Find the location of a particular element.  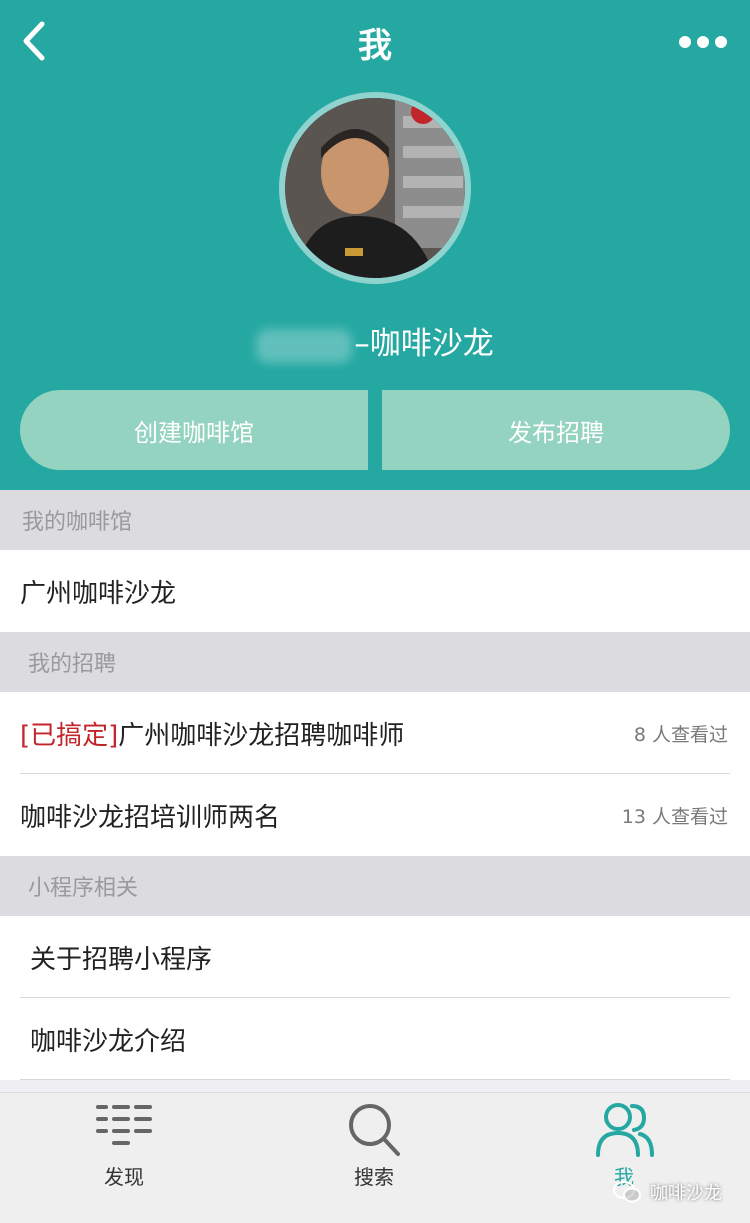

page-title: 我 is located at coordinates (375, 46).